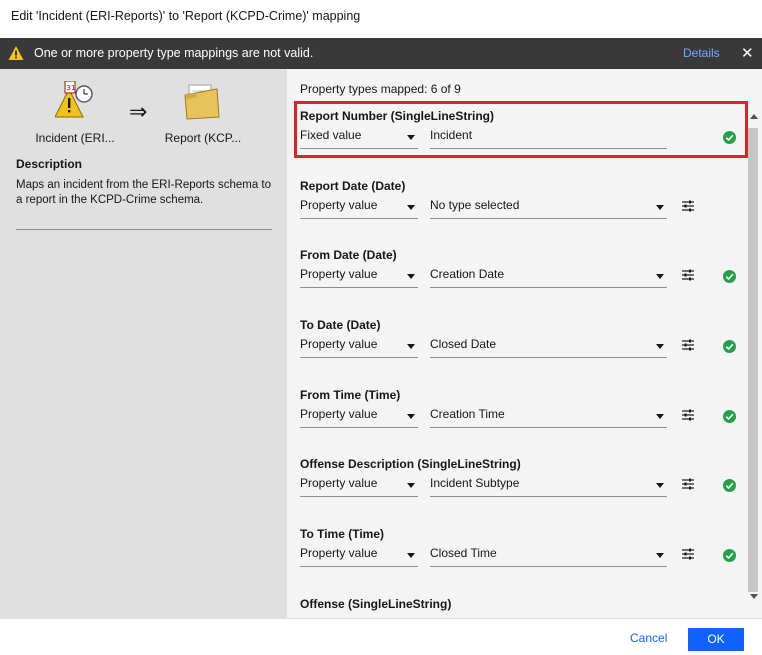 Image resolution: width=762 pixels, height=655 pixels. Describe the element at coordinates (548, 556) in the screenshot. I see `source-property-select: Closed Time` at that location.